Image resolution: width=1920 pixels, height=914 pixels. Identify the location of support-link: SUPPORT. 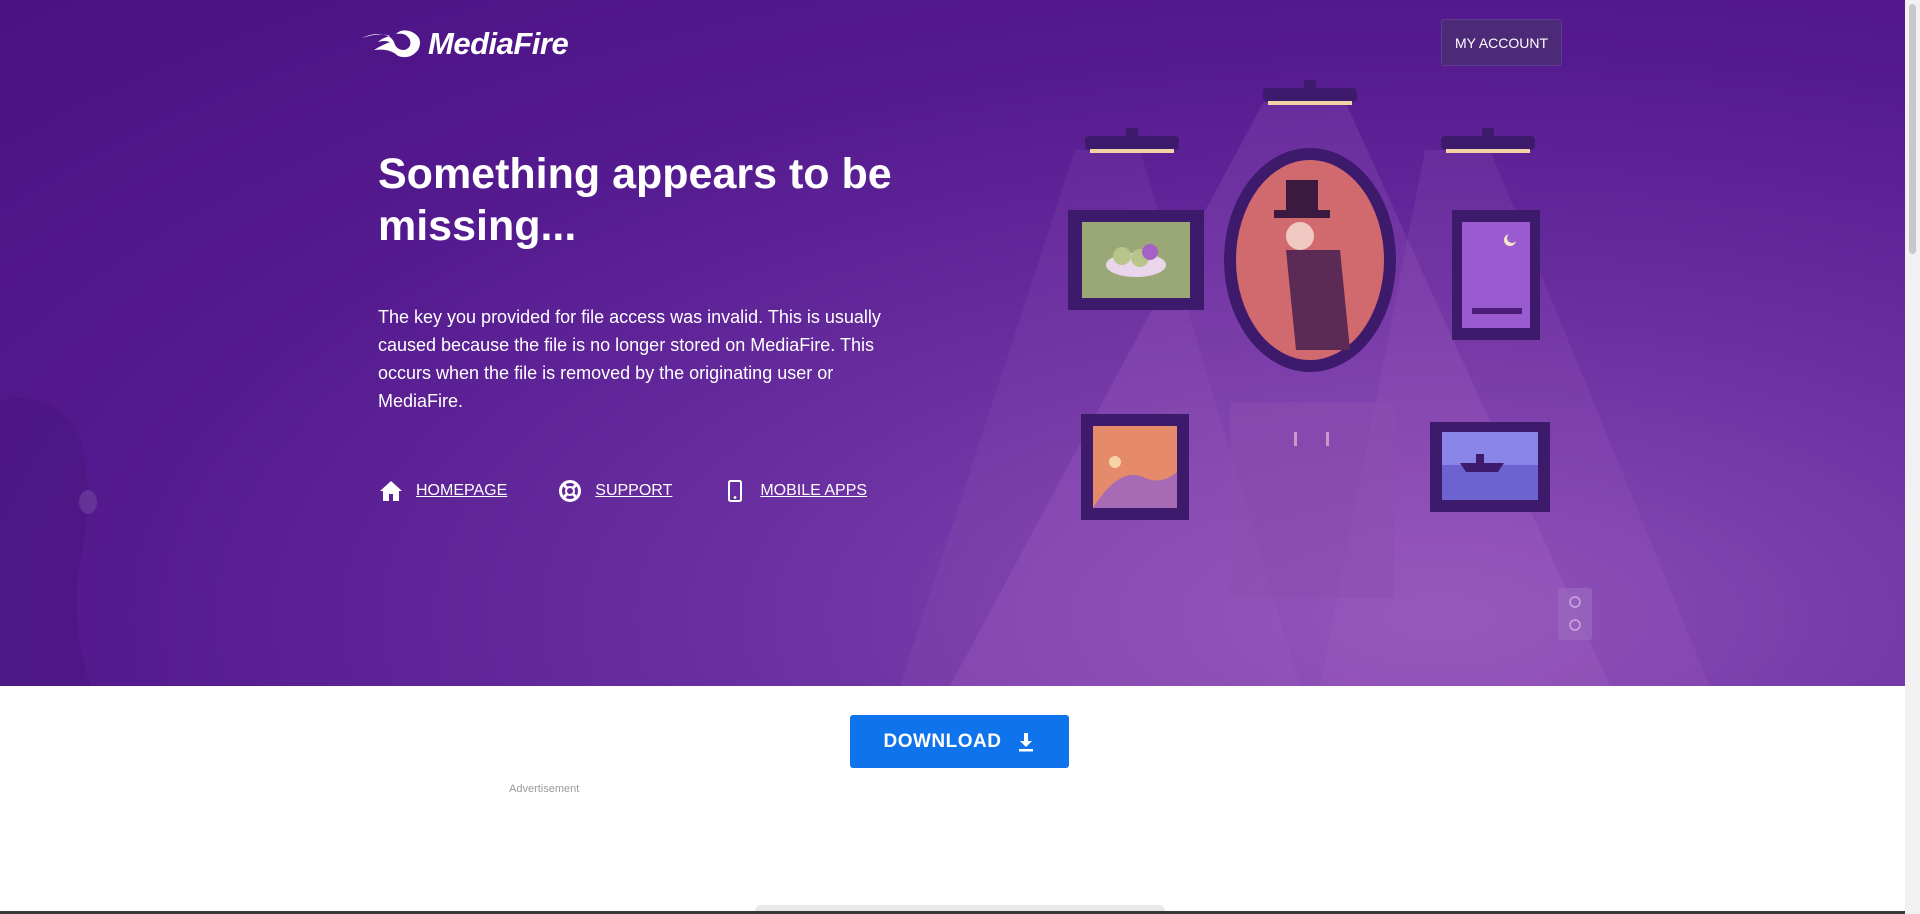
(614, 491).